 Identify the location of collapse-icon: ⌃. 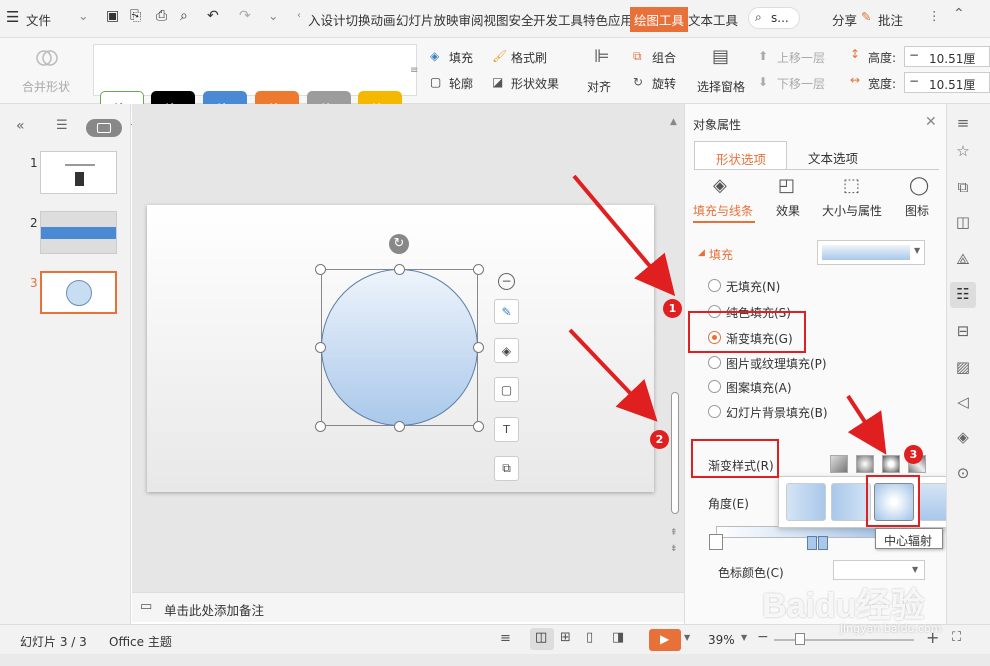
(959, 14).